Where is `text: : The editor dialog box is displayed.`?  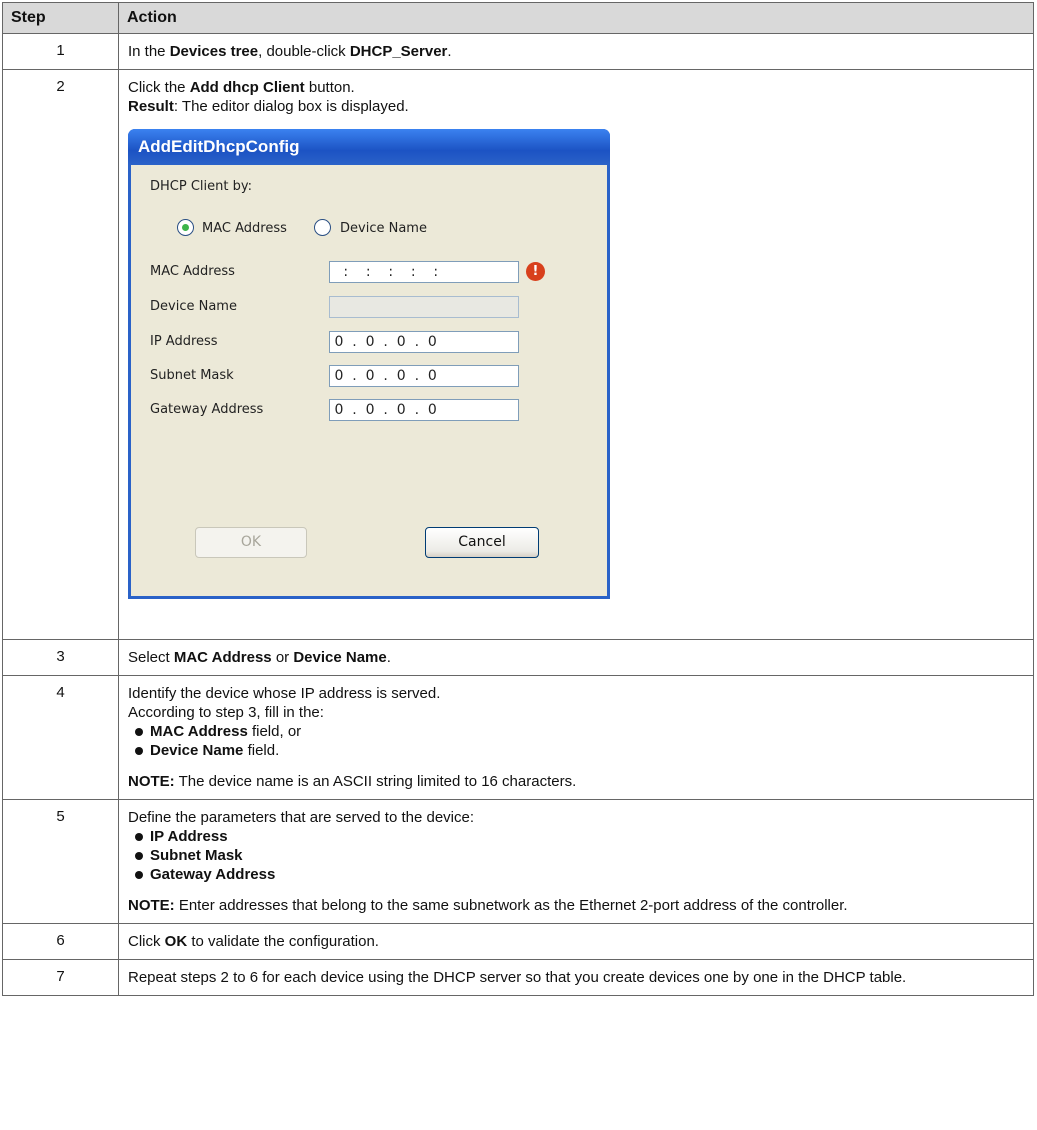 text: : The editor dialog box is displayed. is located at coordinates (291, 106).